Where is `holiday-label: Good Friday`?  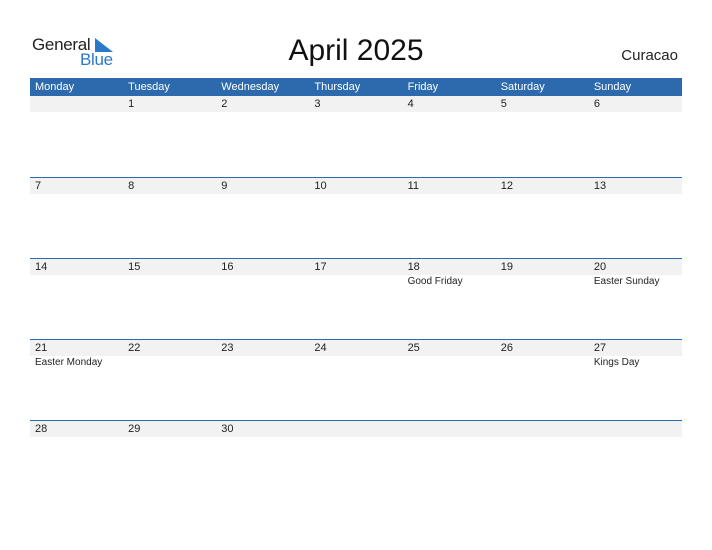
holiday-label: Good Friday is located at coordinates (435, 281).